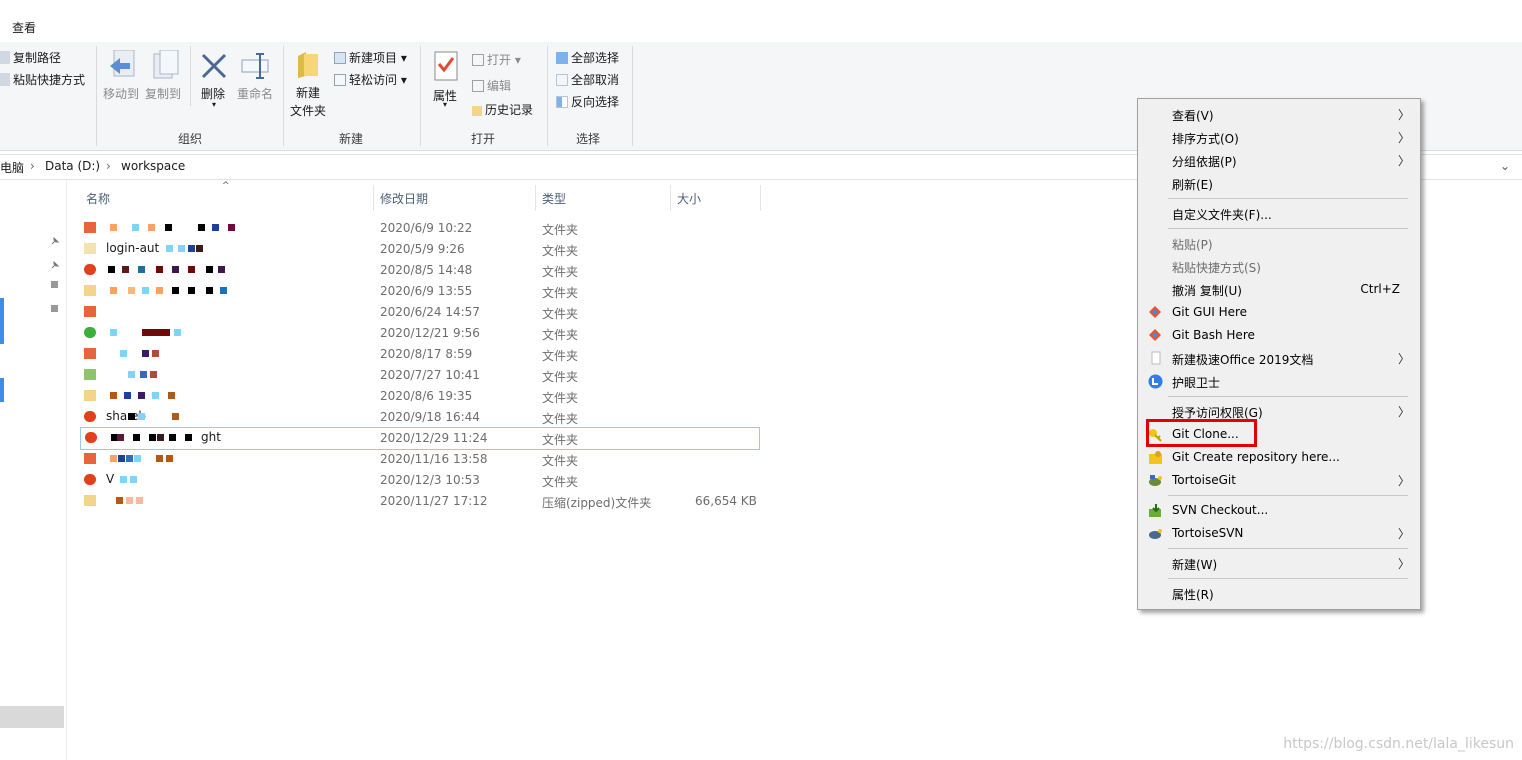  Describe the element at coordinates (308, 111) in the screenshot. I see `new-folder-label: 文件夹` at that location.